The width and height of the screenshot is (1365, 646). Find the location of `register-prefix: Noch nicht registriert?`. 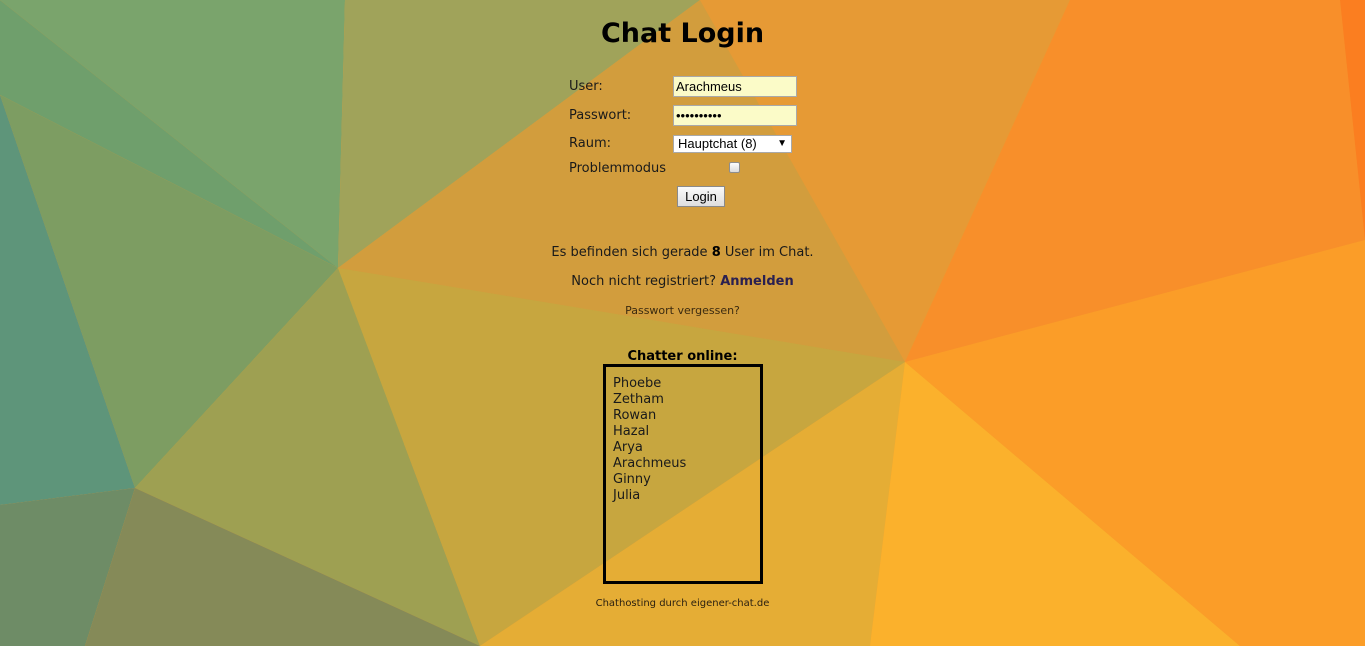

register-prefix: Noch nicht registriert? is located at coordinates (646, 281).